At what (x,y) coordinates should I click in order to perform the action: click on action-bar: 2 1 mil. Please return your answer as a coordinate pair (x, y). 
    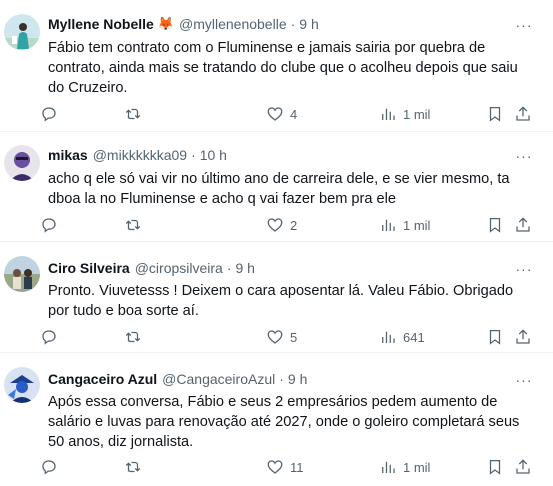
    Looking at the image, I should click on (296, 226).